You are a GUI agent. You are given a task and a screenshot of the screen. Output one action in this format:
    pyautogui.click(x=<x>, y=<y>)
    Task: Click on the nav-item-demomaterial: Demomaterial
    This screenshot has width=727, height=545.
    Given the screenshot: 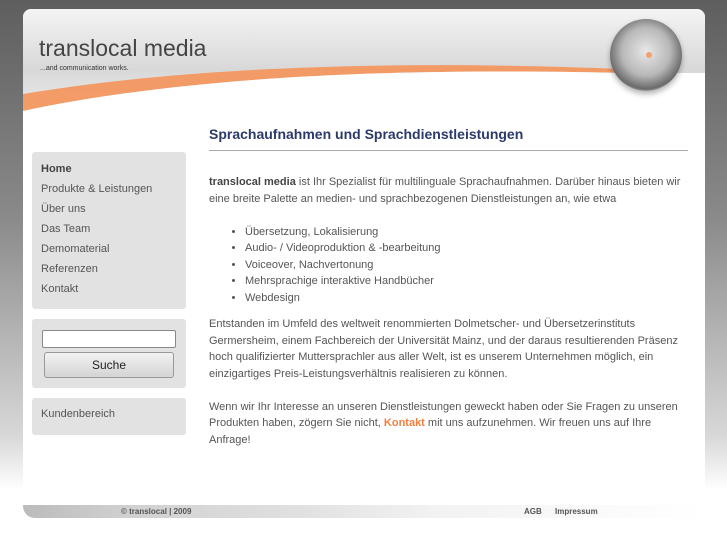 What is the action you would take?
    pyautogui.click(x=113, y=251)
    